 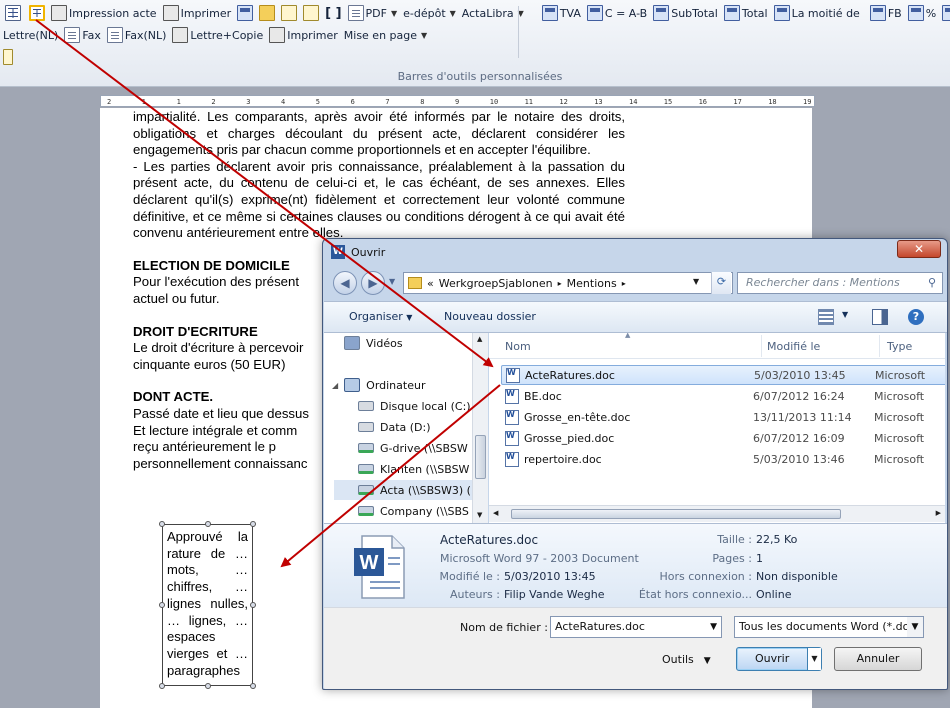 I want to click on column-name: Nom, so click(x=518, y=346).